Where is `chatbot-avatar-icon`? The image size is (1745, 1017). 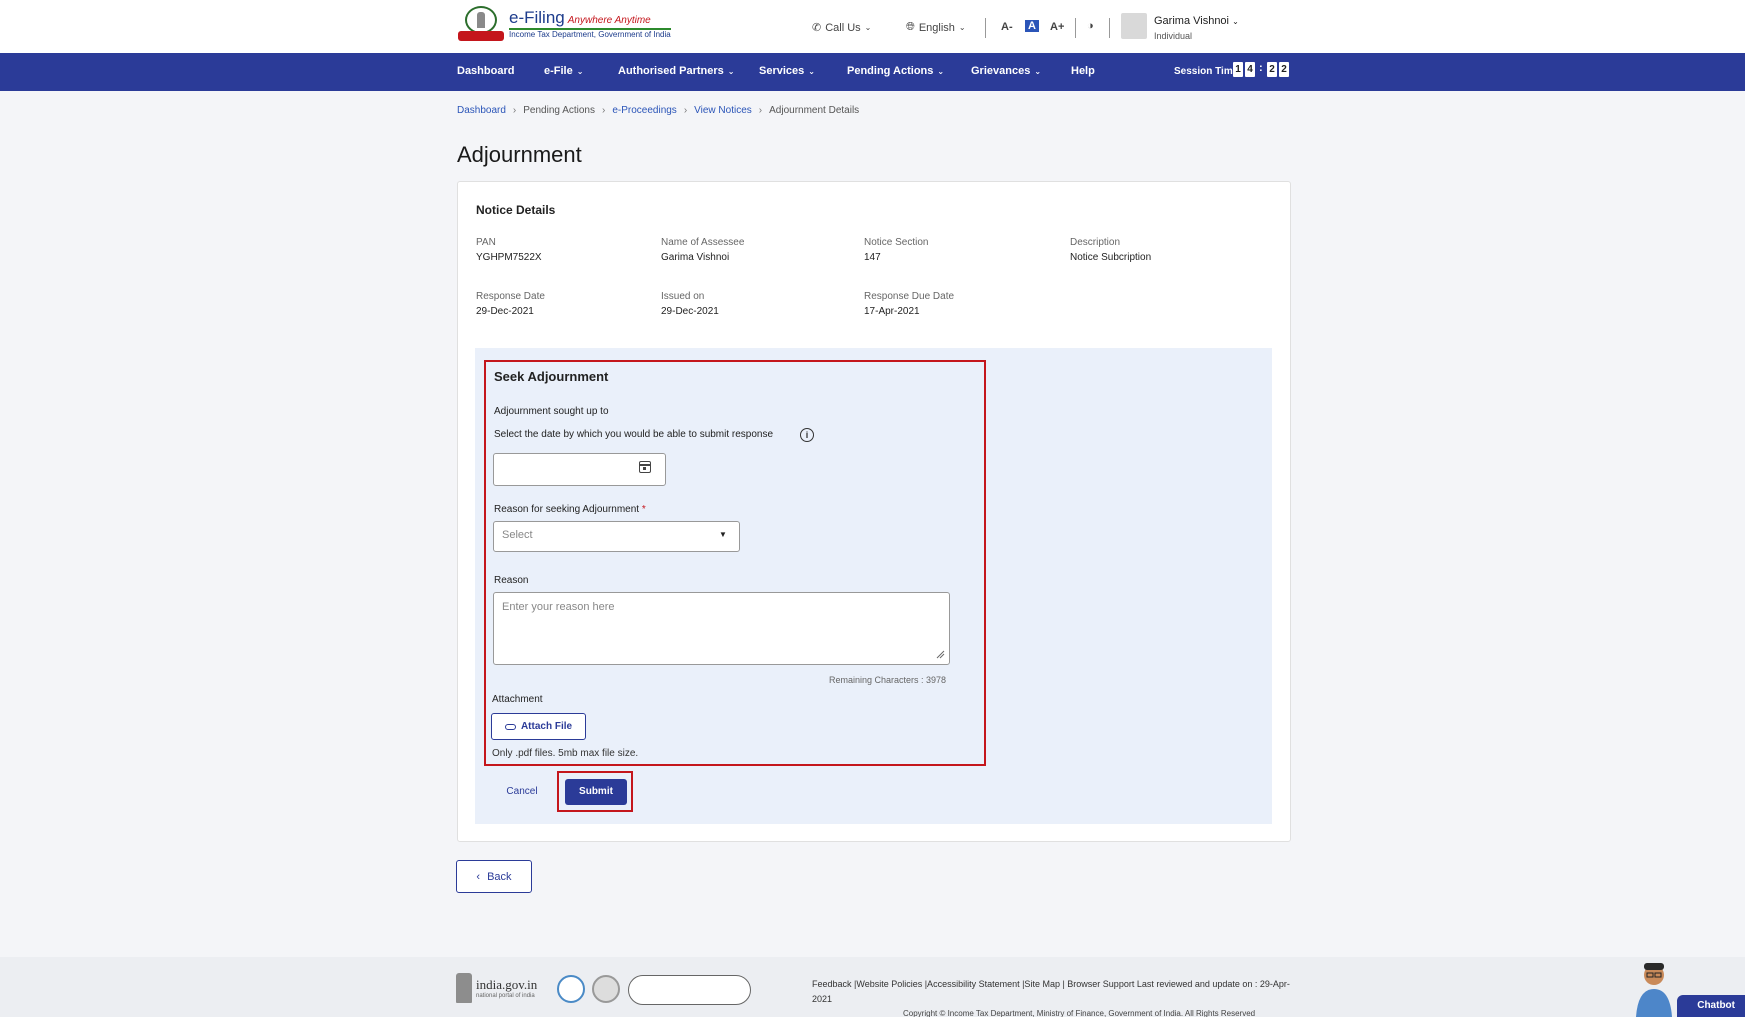 chatbot-avatar-icon is located at coordinates (1654, 987).